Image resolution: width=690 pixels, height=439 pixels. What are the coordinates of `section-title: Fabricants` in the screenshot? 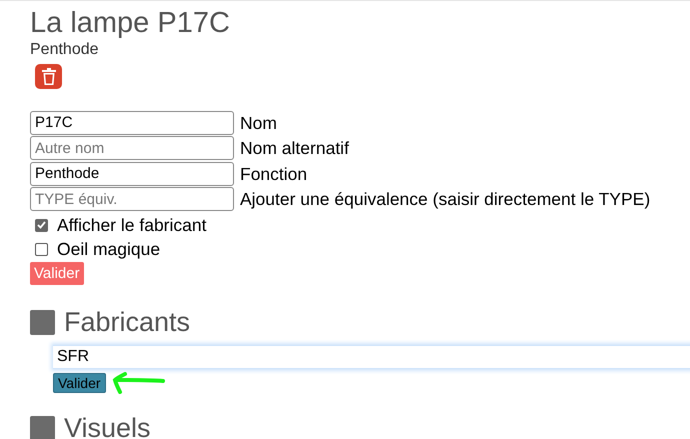 It's located at (127, 322).